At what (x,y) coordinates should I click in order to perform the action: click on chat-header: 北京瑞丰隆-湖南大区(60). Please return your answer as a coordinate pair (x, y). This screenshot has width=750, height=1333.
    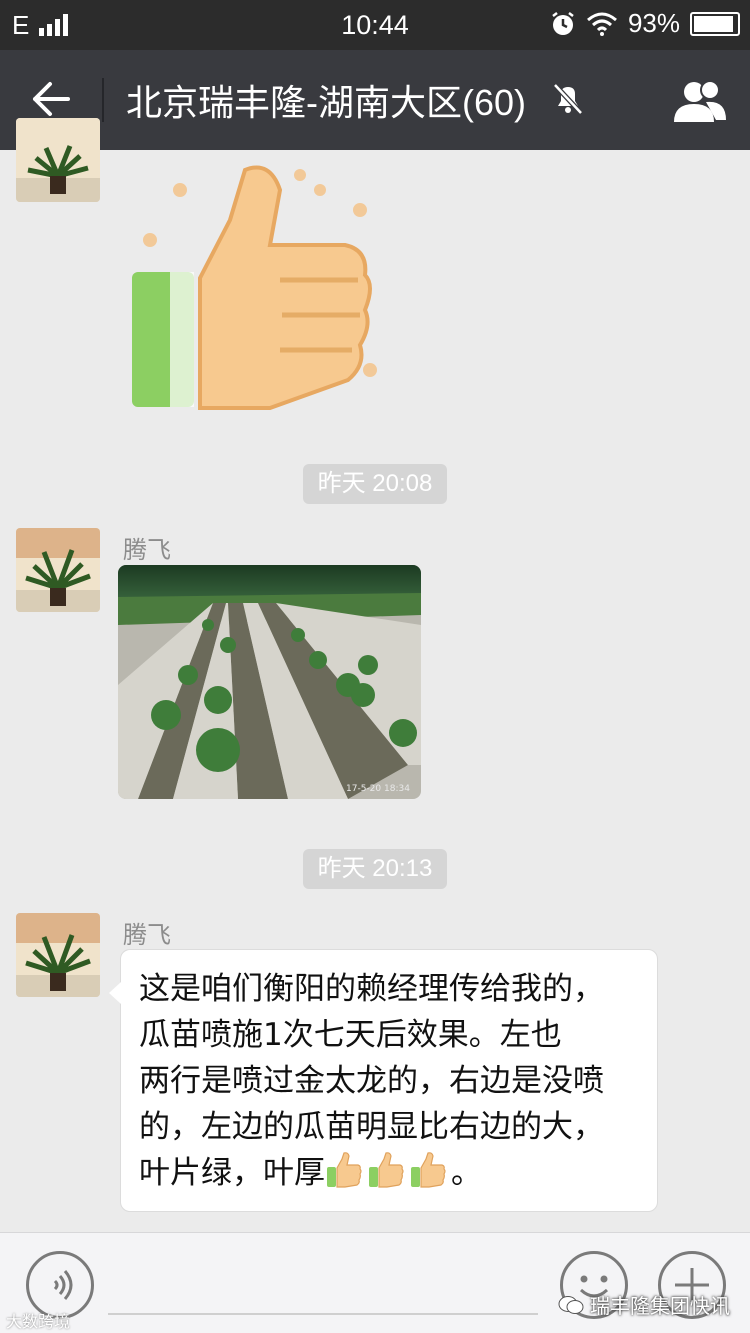
    Looking at the image, I should click on (375, 100).